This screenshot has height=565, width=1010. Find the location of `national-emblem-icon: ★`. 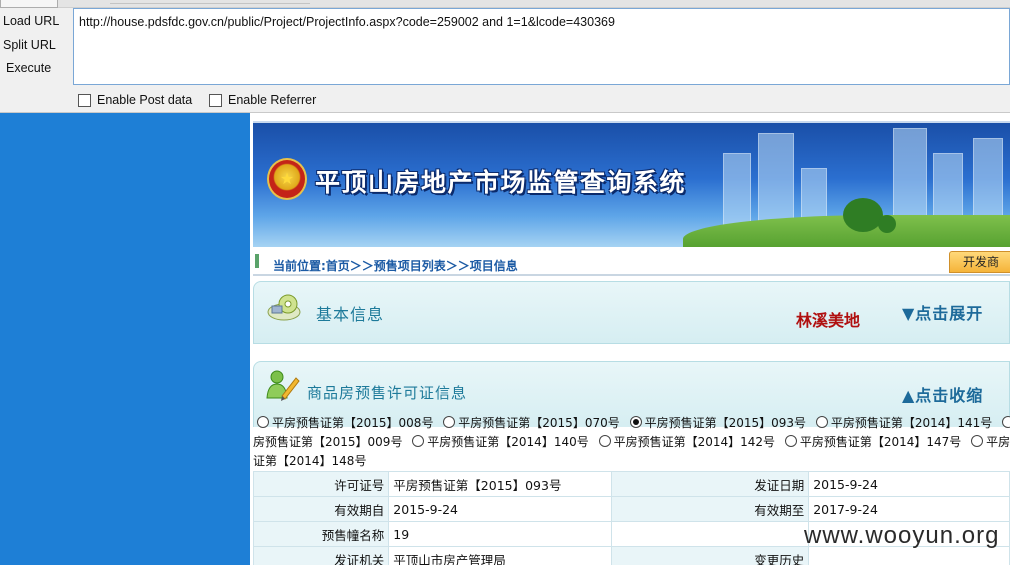

national-emblem-icon: ★ is located at coordinates (287, 179).